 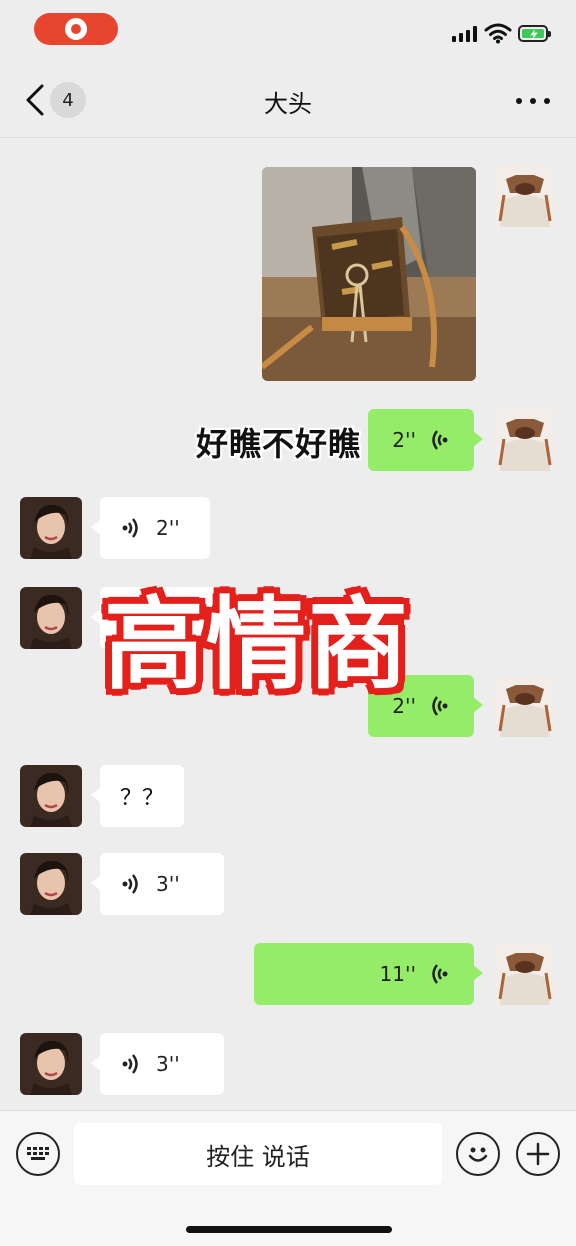 I want to click on more-dots-icon, so click(x=533, y=101).